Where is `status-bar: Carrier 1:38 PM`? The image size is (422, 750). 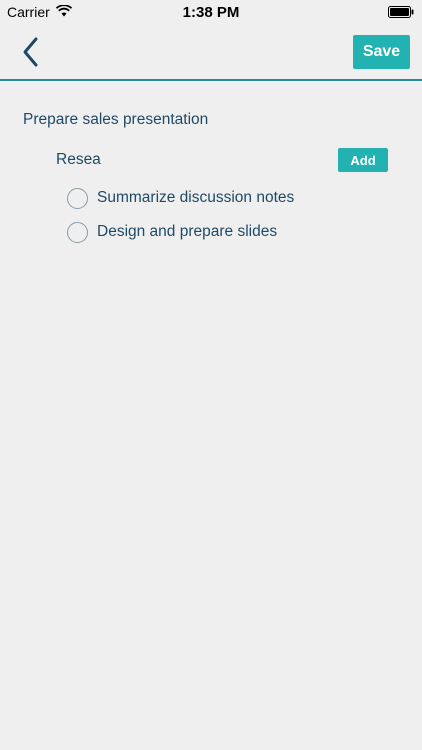
status-bar: Carrier 1:38 PM is located at coordinates (211, 12).